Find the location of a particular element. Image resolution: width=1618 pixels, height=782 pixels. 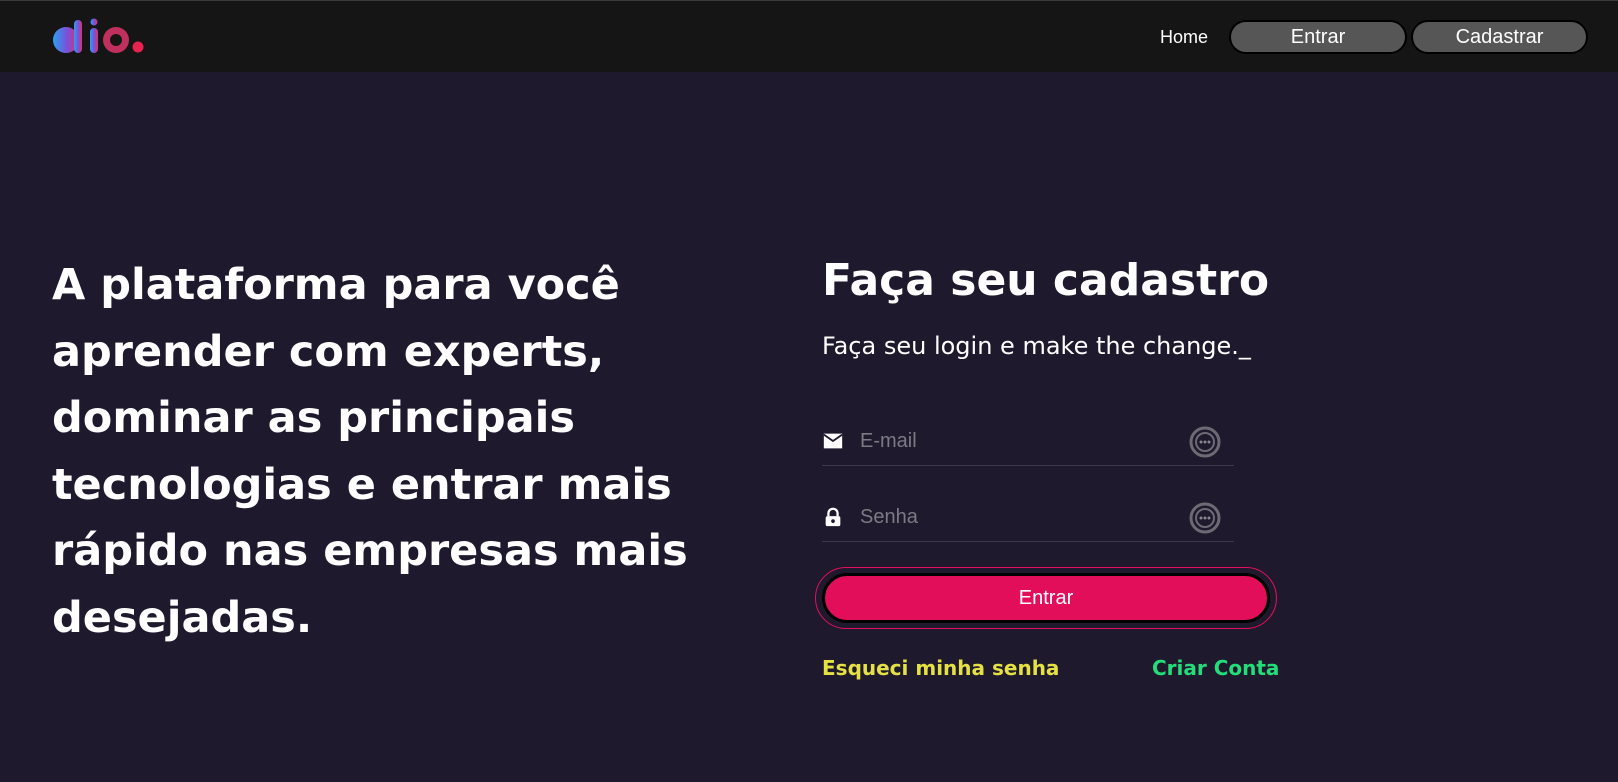

email-field is located at coordinates (1028, 443).